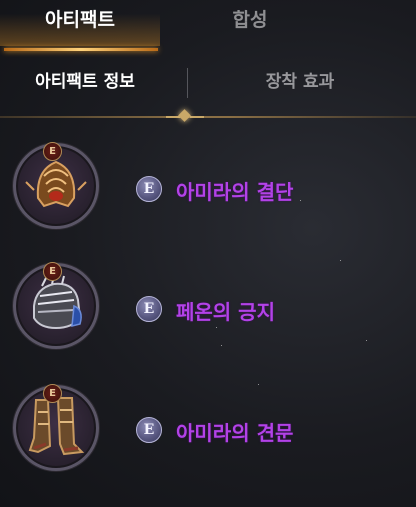 The image size is (416, 507). Describe the element at coordinates (300, 82) in the screenshot. I see `subtab-equip-effect: 장착 효과` at that location.